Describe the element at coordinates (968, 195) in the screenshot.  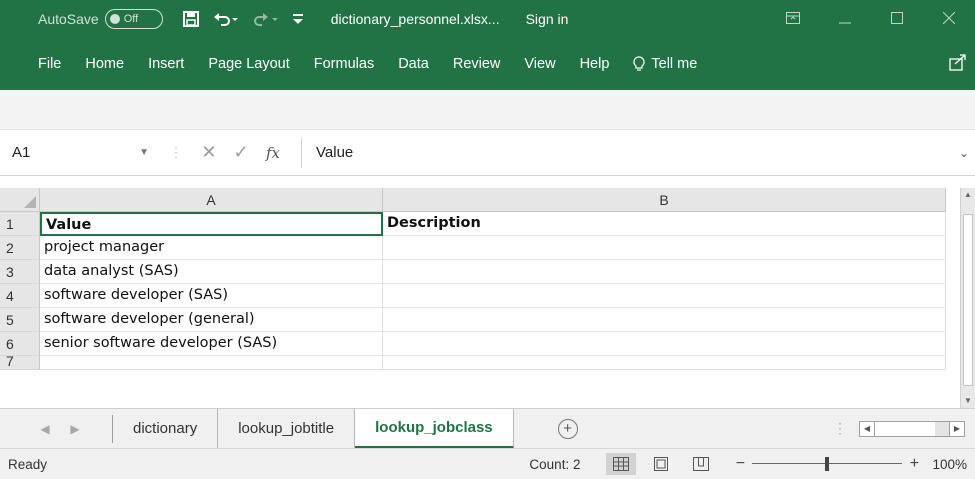
I see `scroll-up-icon: ▲` at that location.